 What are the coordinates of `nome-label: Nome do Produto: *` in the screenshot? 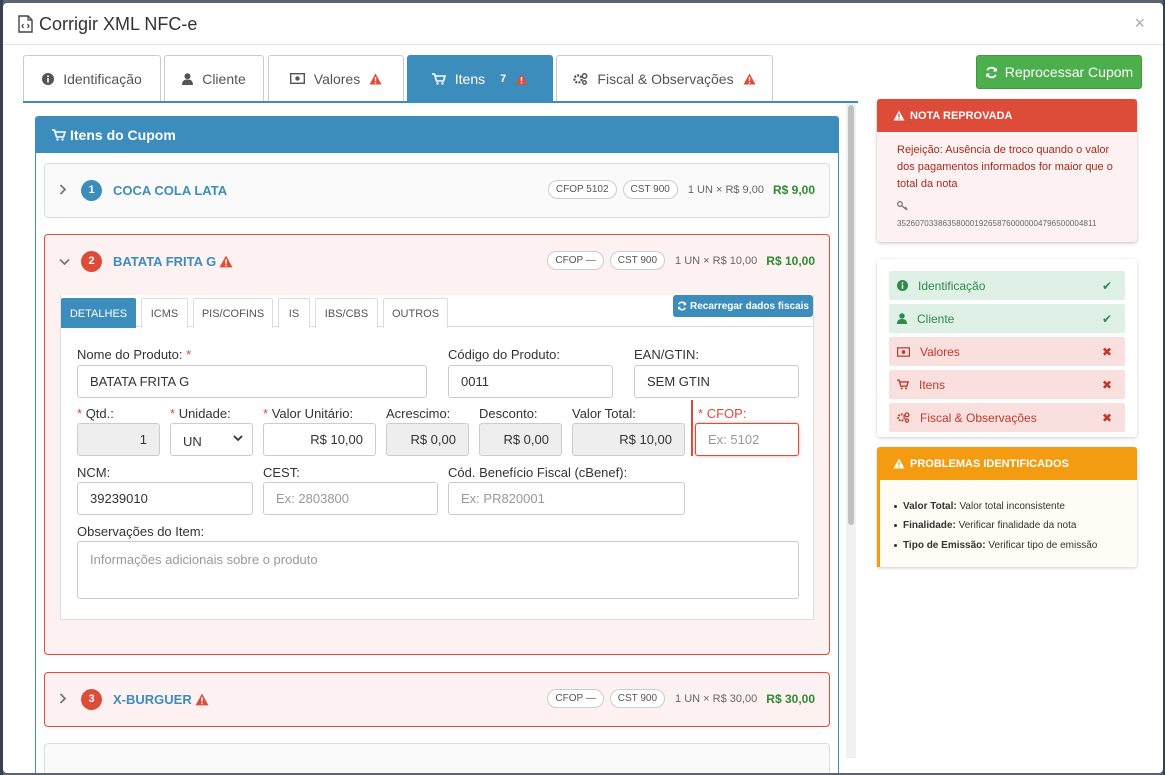 It's located at (134, 354).